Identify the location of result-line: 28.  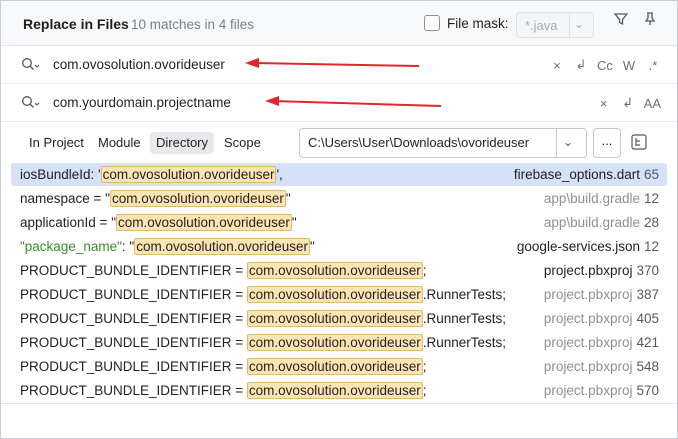
(651, 222).